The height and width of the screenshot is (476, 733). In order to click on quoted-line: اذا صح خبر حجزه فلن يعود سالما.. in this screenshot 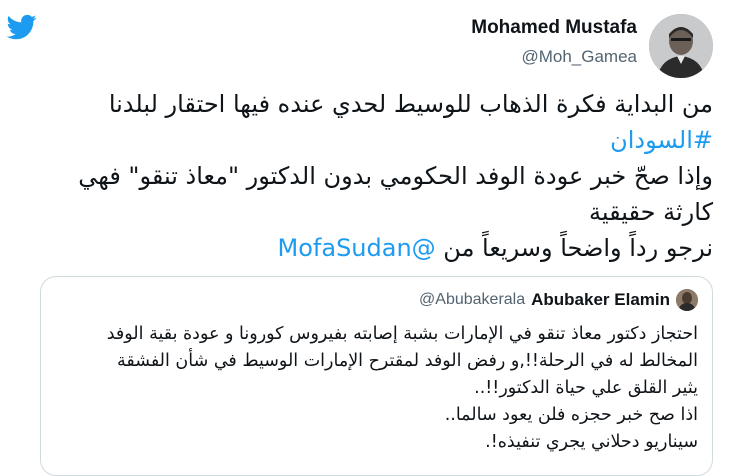, I will do `click(571, 415)`.